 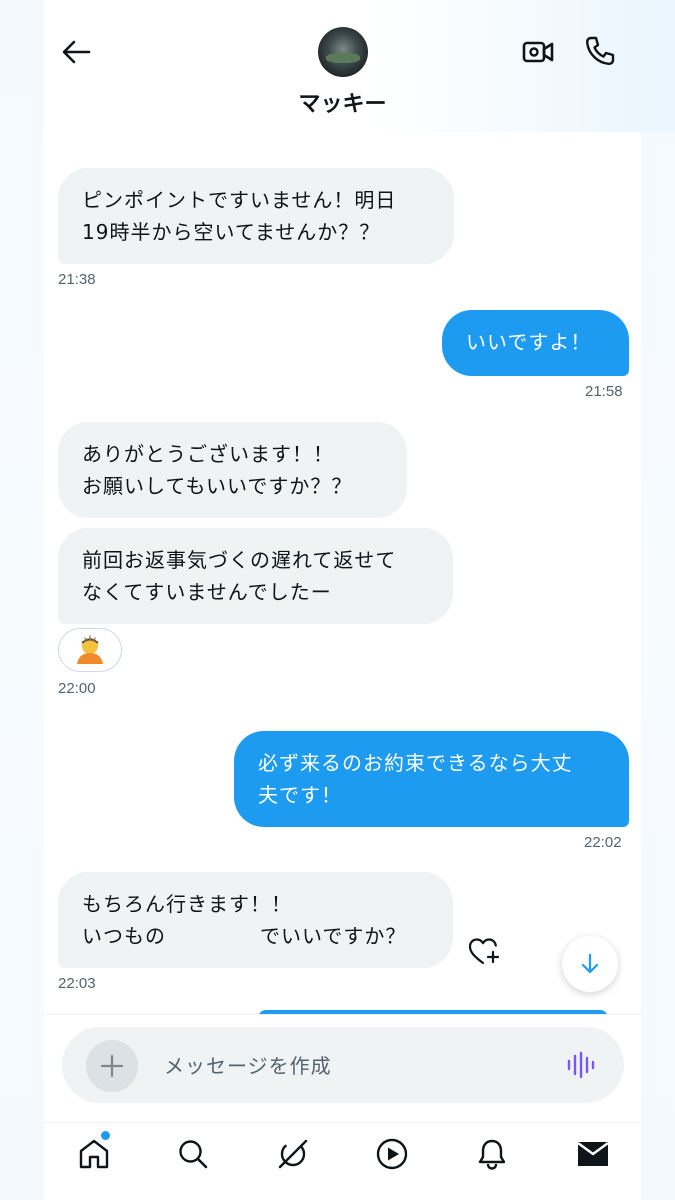 I want to click on back-button, so click(x=76, y=52).